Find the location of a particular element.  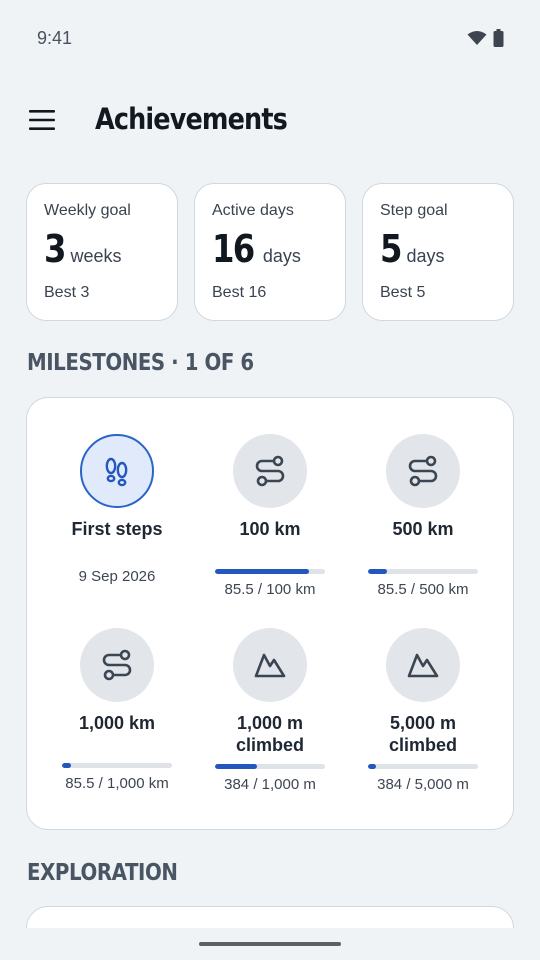

milestone-title: 100 km is located at coordinates (270, 529).